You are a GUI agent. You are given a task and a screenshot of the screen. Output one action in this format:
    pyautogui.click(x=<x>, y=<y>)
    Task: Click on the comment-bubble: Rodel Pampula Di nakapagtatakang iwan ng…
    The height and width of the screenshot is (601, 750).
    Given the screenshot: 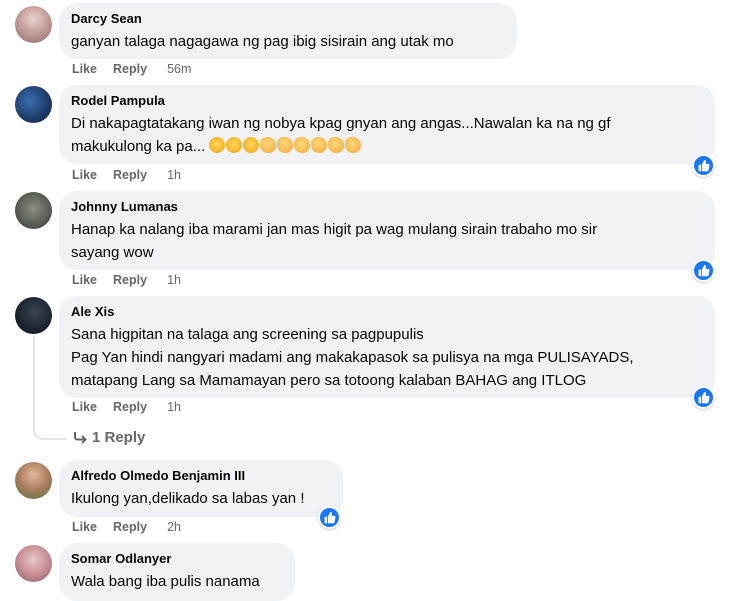 What is the action you would take?
    pyautogui.click(x=387, y=124)
    